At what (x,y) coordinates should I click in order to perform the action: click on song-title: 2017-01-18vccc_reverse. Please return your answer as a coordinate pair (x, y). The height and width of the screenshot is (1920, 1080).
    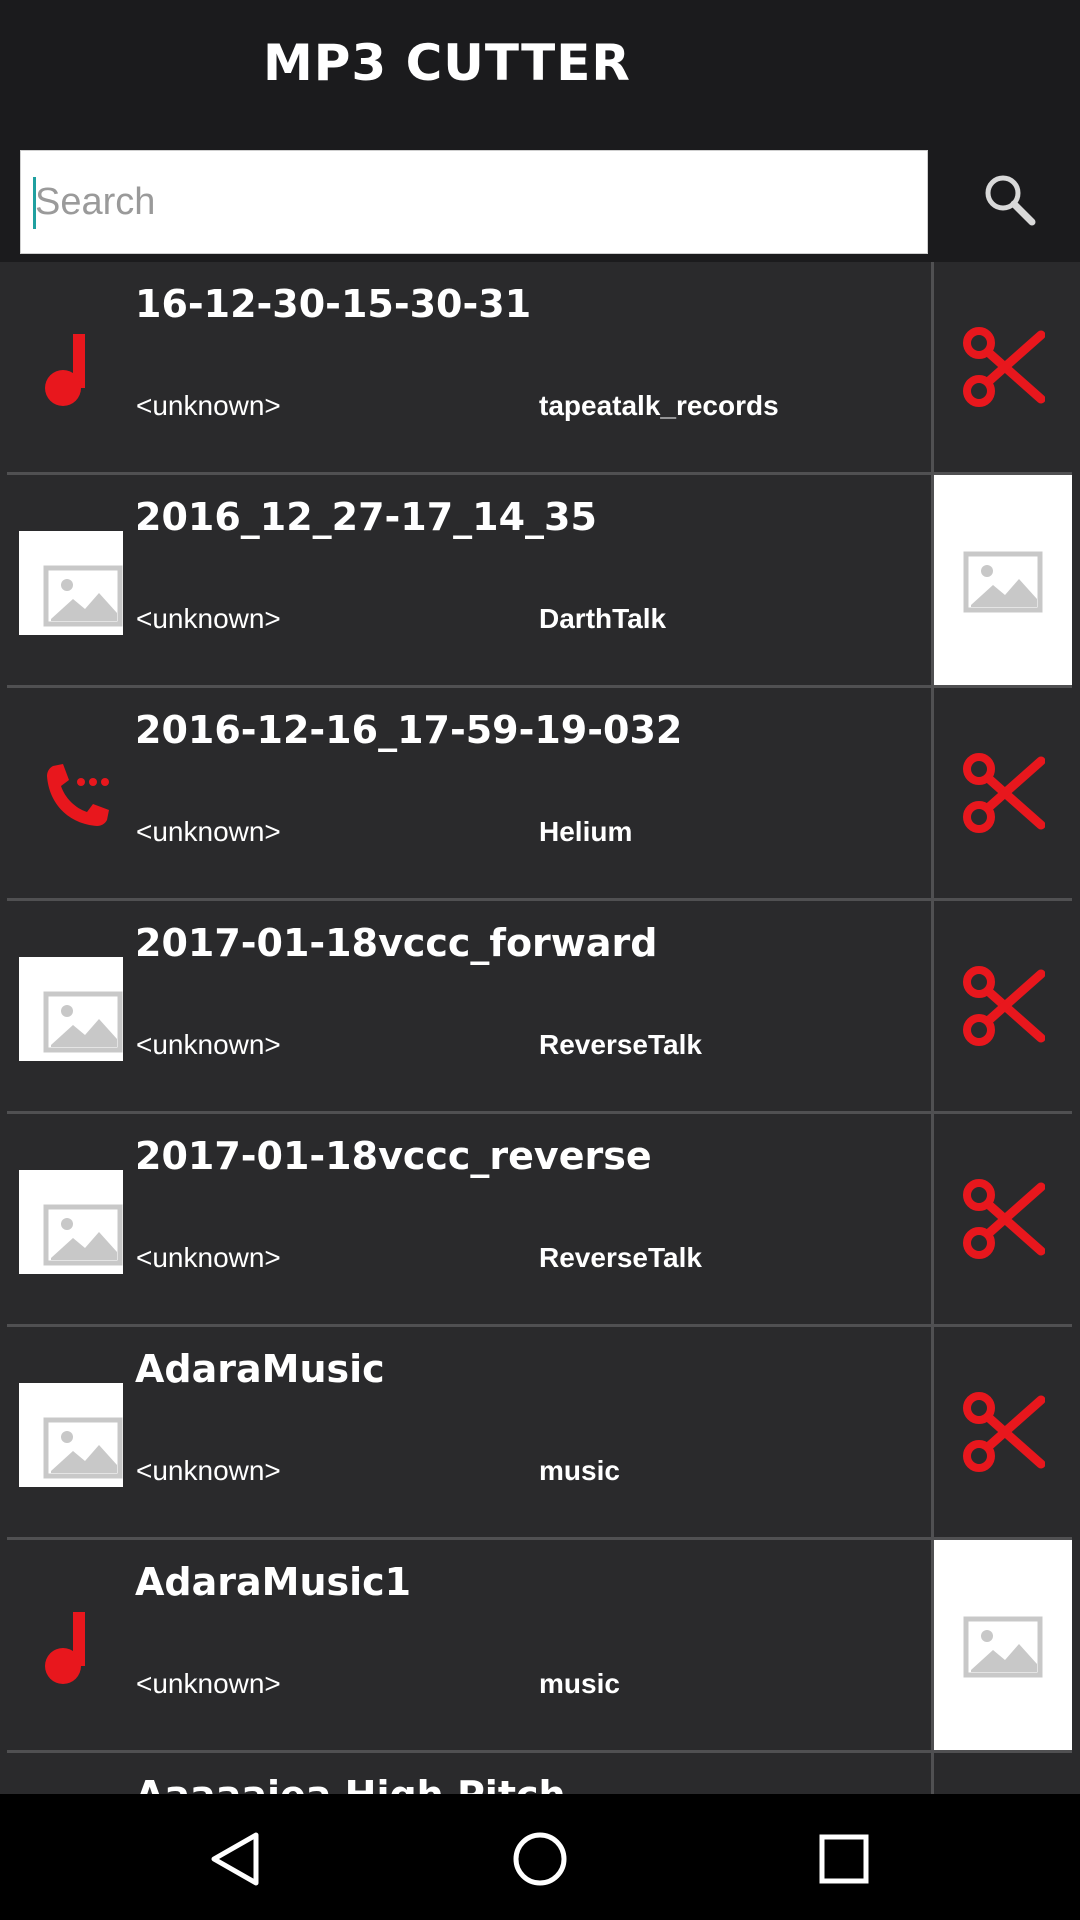
    Looking at the image, I should click on (393, 1156).